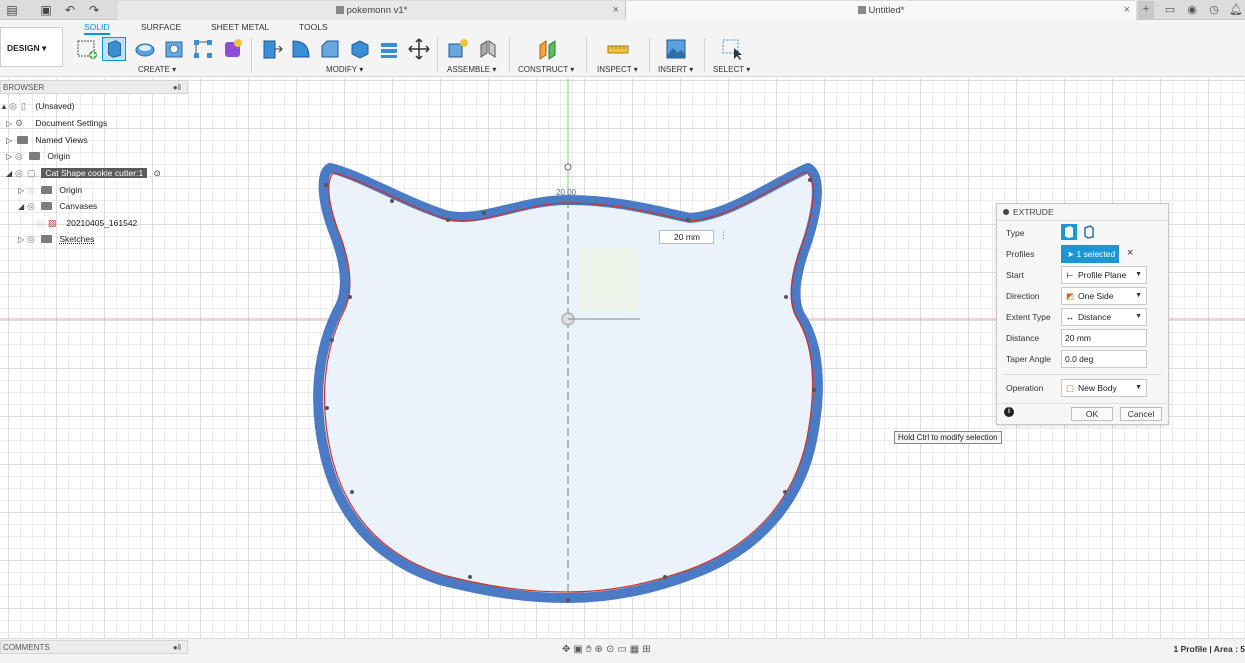  I want to click on distance-manipulator-input: 20 mm, so click(686, 237).